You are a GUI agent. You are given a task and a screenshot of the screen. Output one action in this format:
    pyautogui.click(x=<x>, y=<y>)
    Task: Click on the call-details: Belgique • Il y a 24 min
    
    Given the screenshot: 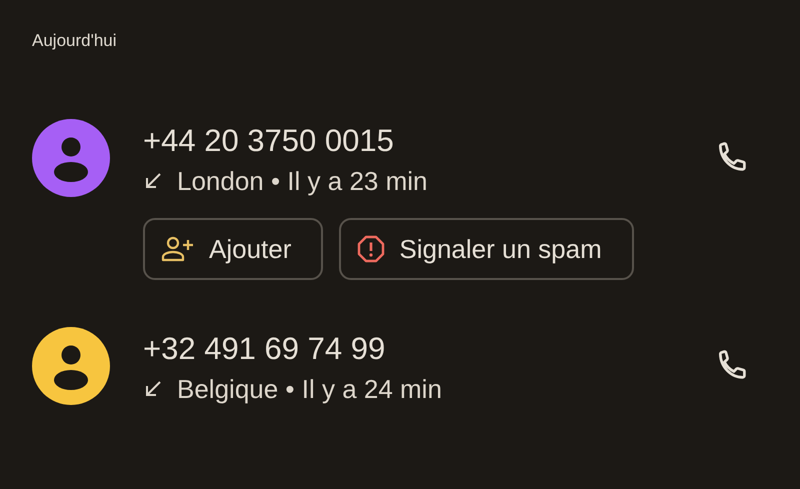 What is the action you would take?
    pyautogui.click(x=309, y=389)
    